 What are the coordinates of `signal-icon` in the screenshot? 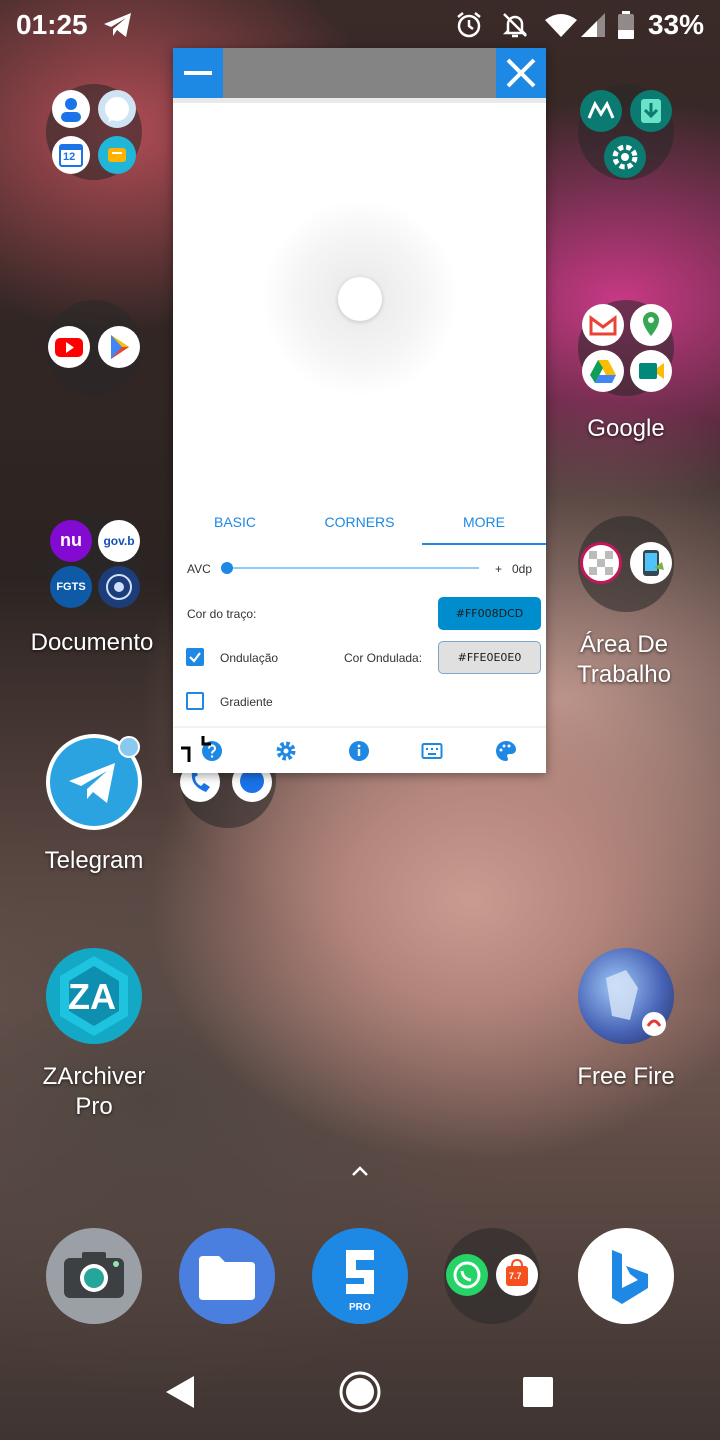 It's located at (593, 25).